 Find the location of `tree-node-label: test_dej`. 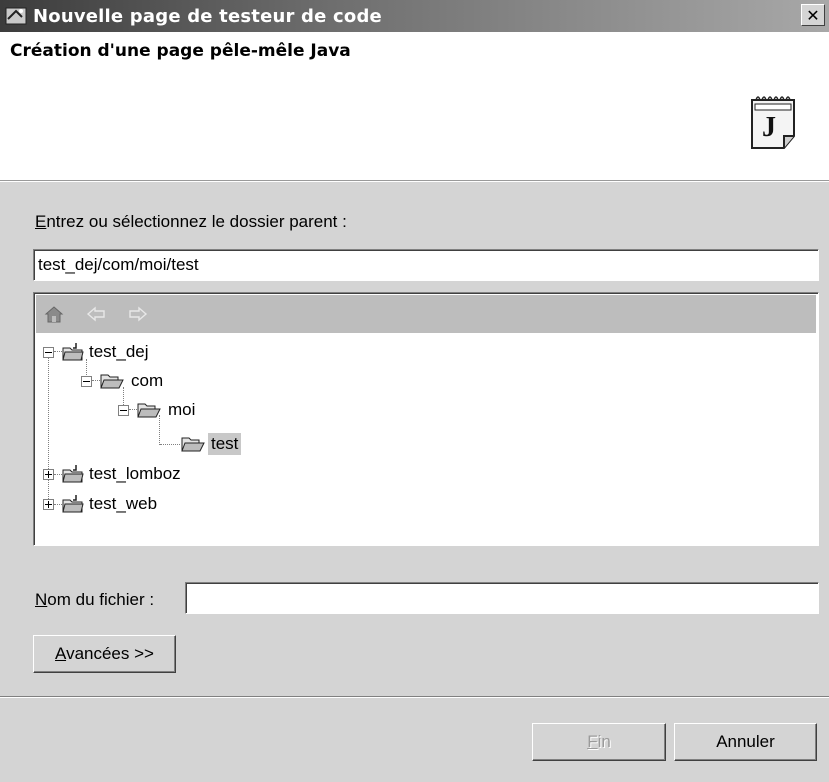

tree-node-label: test_dej is located at coordinates (119, 351).